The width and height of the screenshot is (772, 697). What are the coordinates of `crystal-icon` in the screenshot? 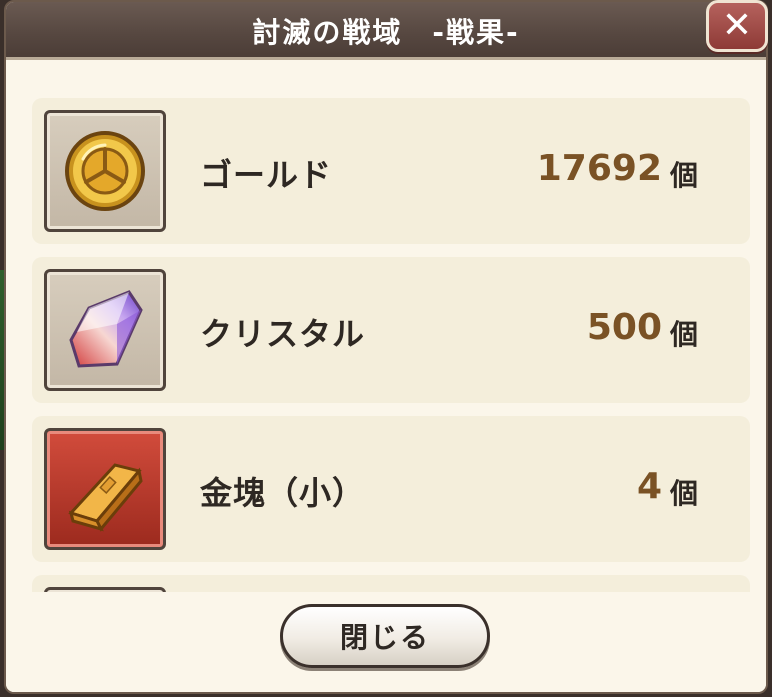 It's located at (106, 329).